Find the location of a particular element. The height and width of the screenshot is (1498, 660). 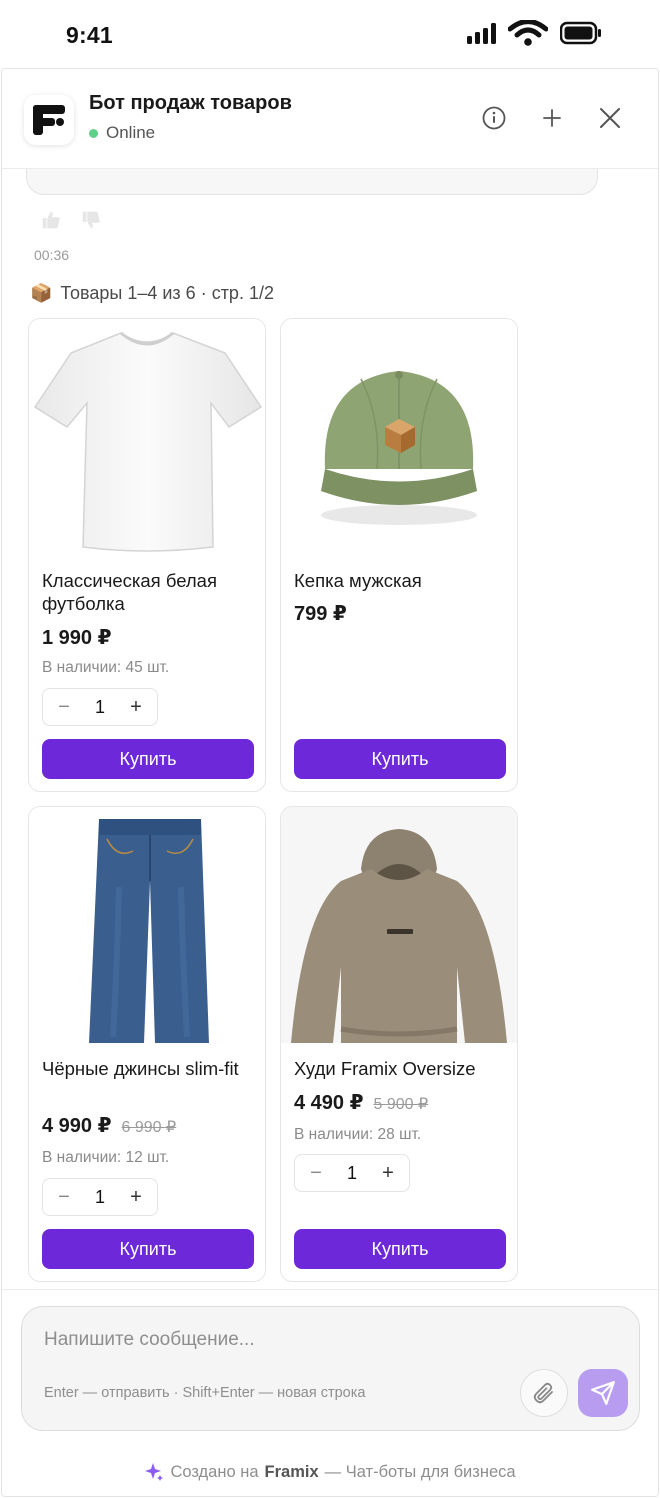

product-card: Кепка мужская 799 ₽ Купить is located at coordinates (399, 555).